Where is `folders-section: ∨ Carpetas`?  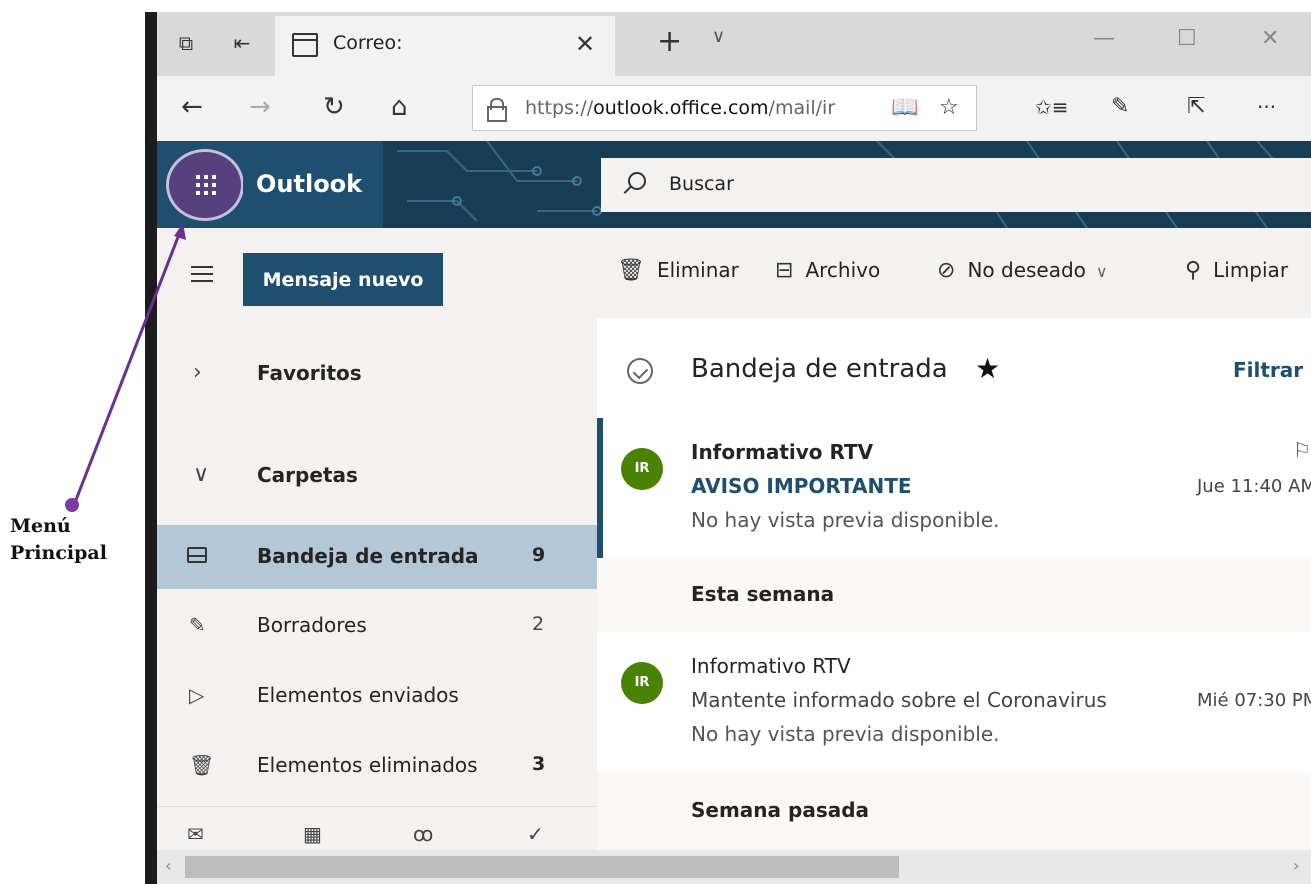 folders-section: ∨ Carpetas is located at coordinates (377, 476).